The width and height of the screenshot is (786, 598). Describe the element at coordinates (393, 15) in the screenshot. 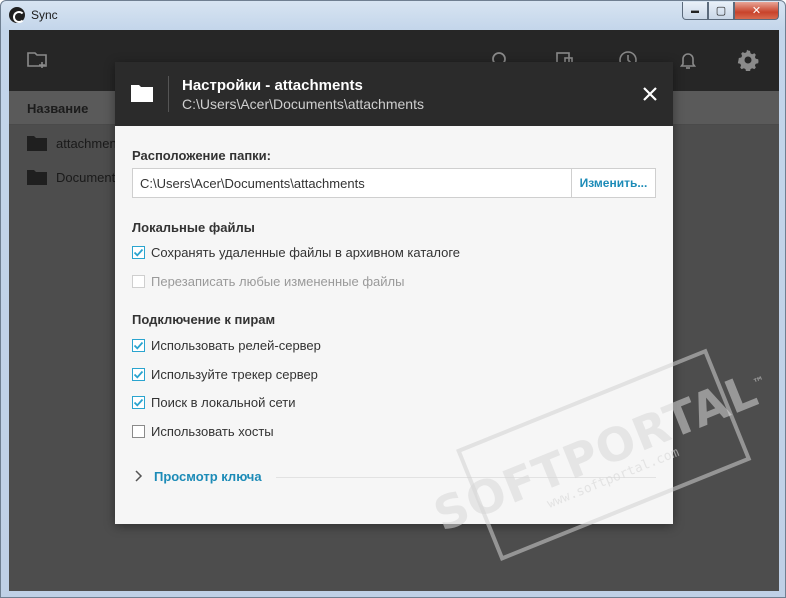

I see `title-bar: Sync ▬ ▢ ✕` at that location.